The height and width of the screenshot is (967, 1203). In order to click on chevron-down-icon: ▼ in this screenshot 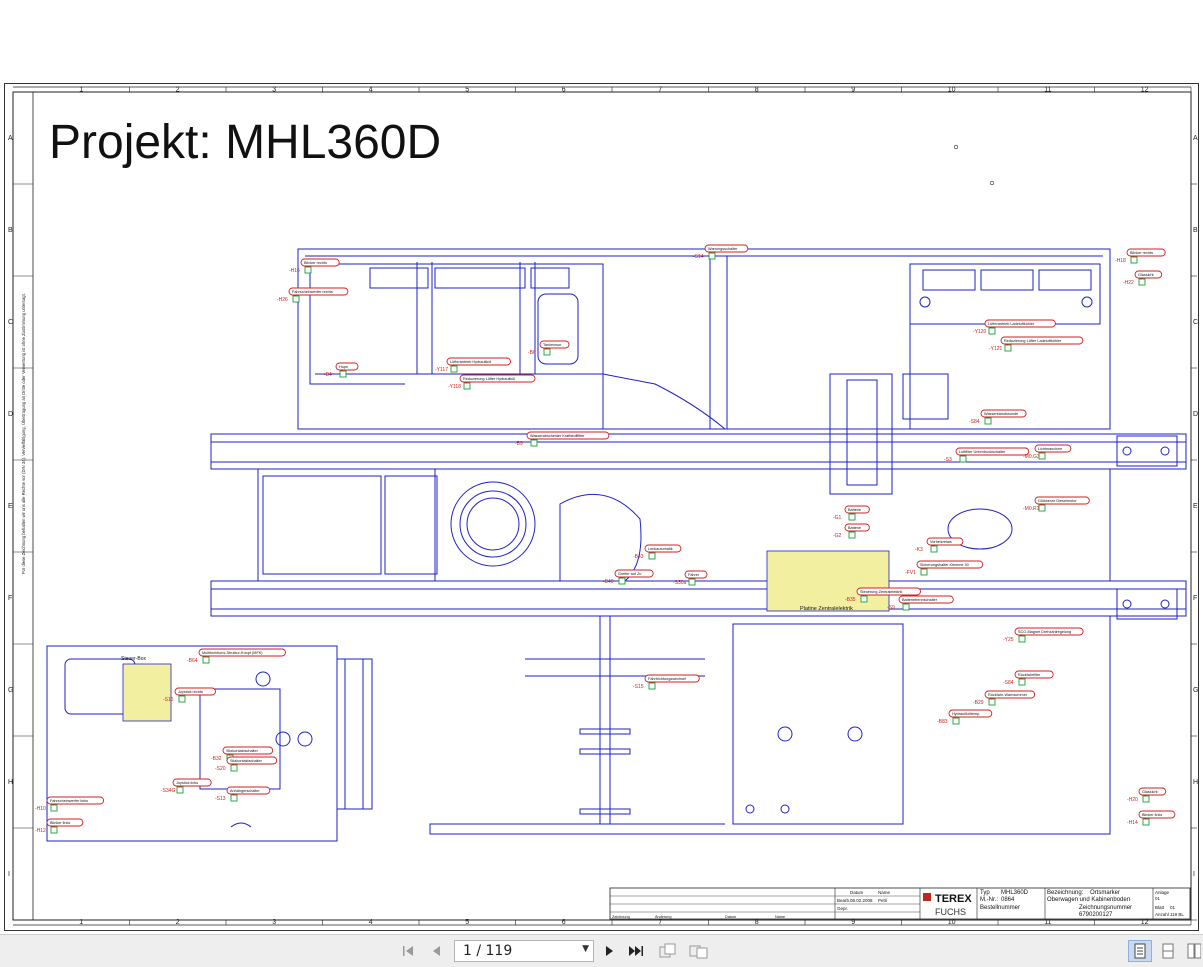, I will do `click(585, 949)`.